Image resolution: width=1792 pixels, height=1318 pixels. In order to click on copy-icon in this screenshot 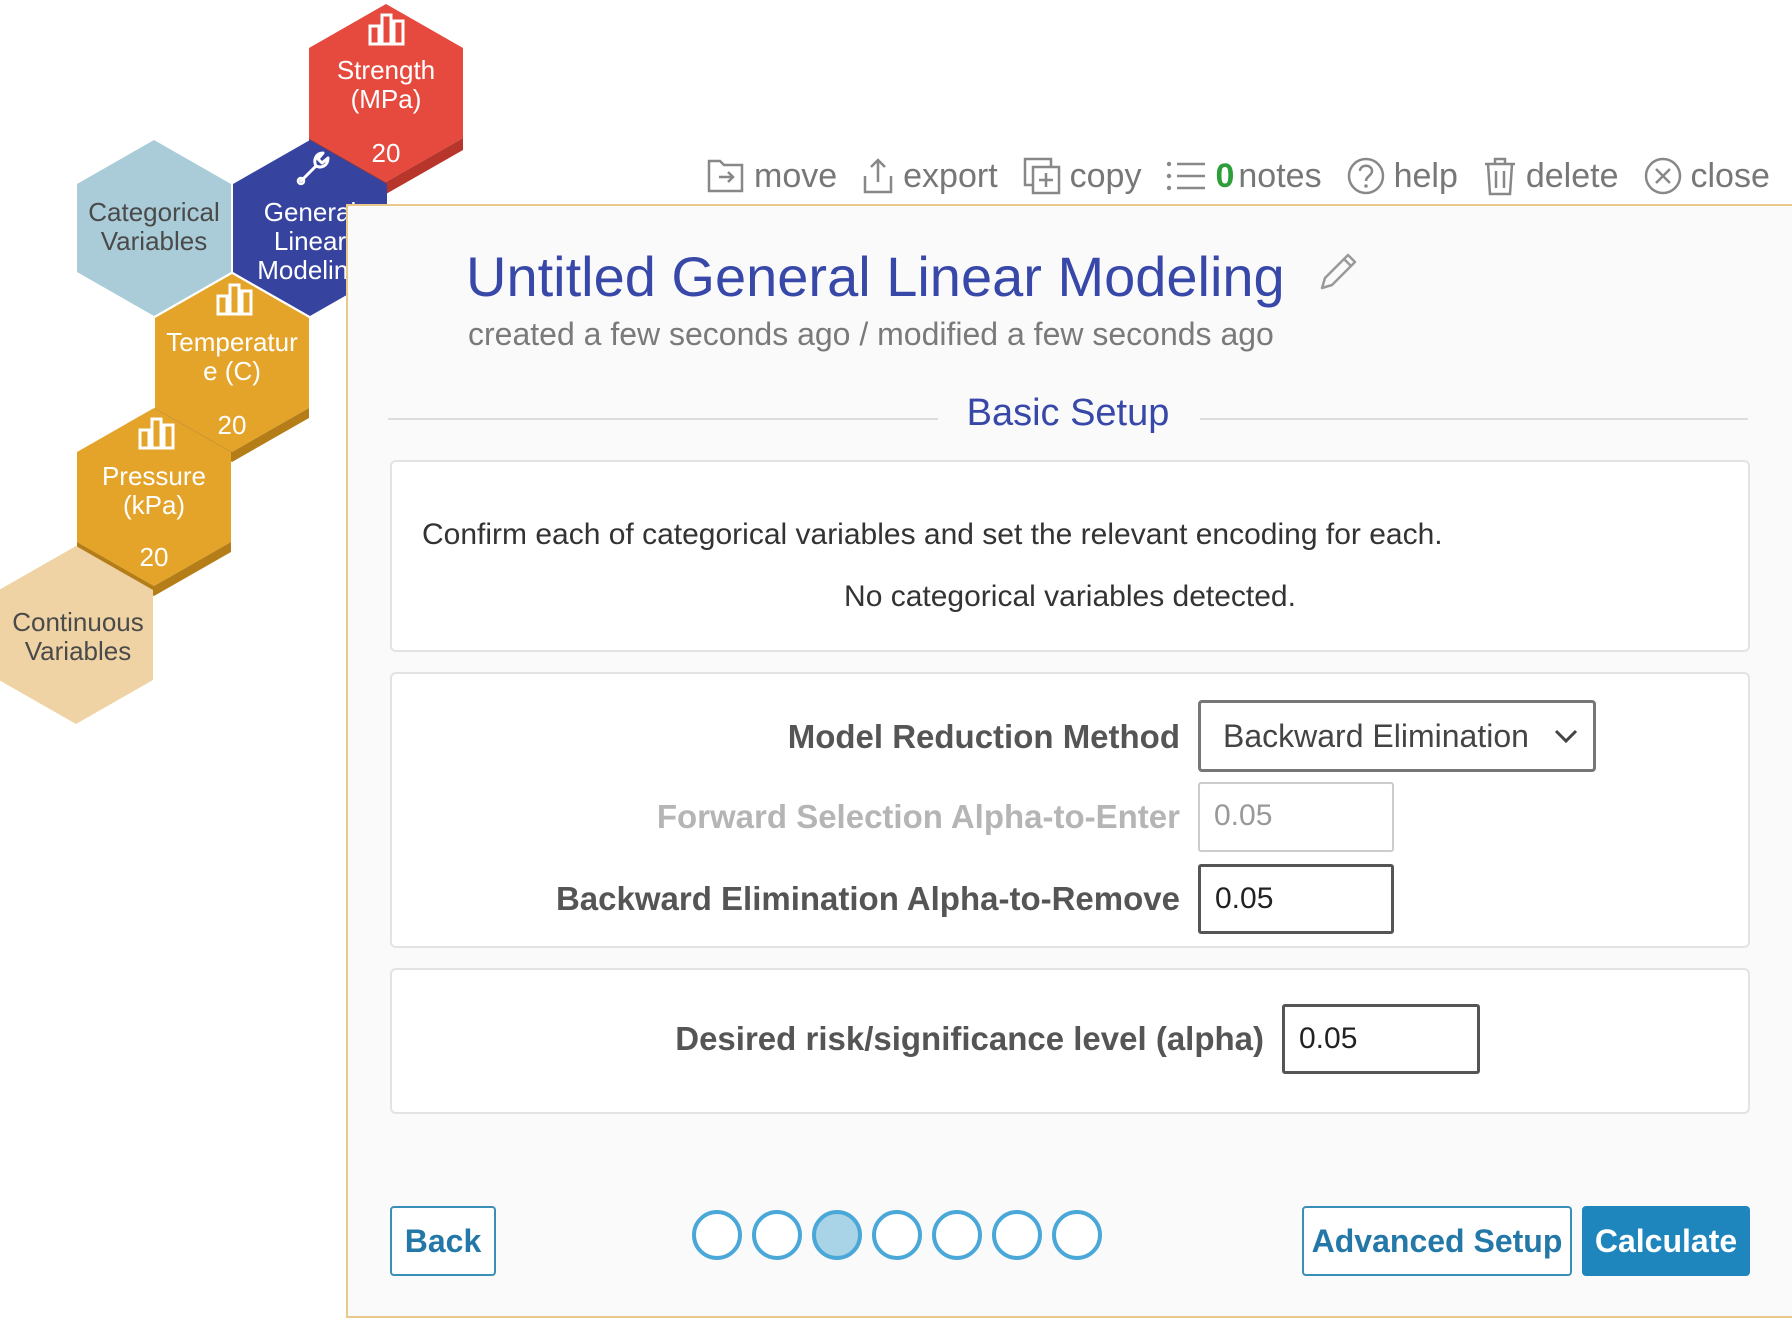, I will do `click(1041, 176)`.